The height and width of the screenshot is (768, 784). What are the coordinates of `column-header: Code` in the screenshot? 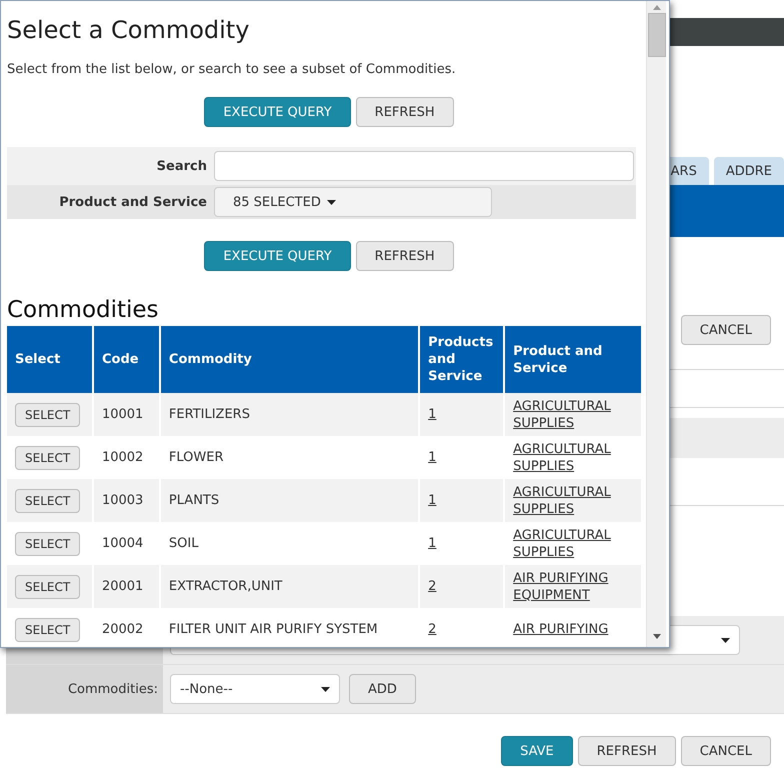 It's located at (126, 359).